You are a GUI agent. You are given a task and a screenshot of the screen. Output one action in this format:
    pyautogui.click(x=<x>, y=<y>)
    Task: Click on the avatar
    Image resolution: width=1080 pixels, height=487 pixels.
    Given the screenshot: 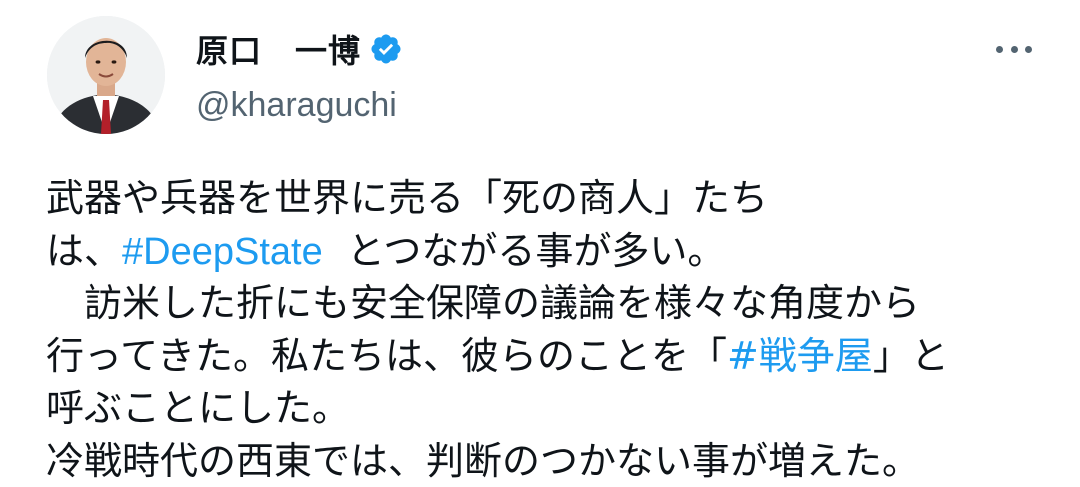 What is the action you would take?
    pyautogui.click(x=106, y=75)
    